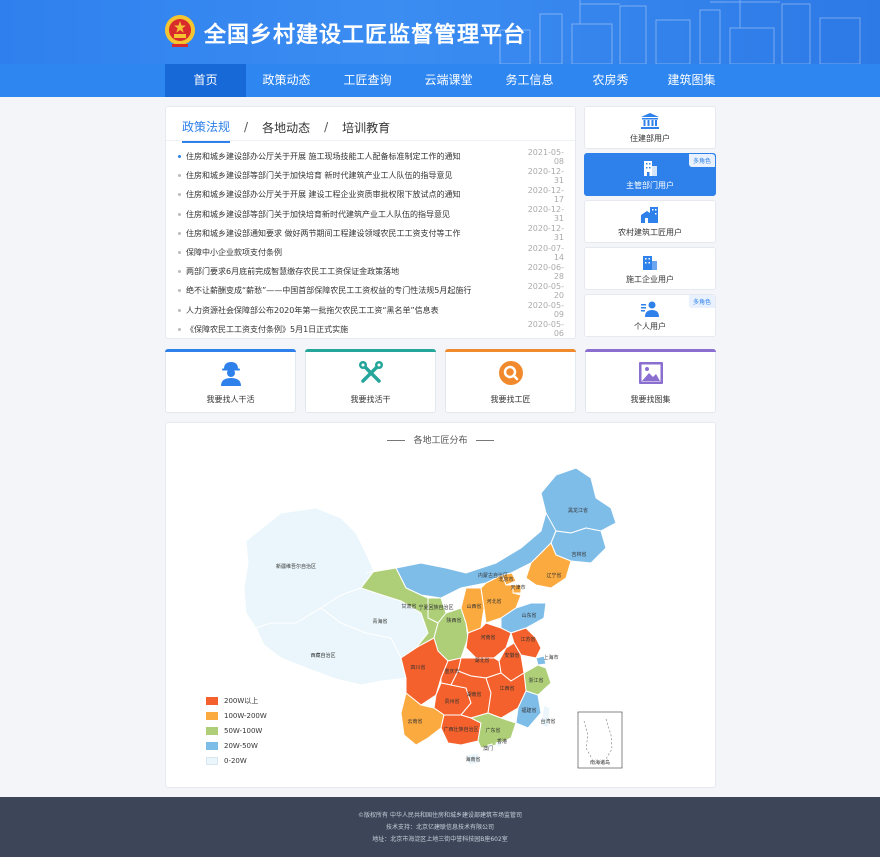 The image size is (880, 857). Describe the element at coordinates (370, 381) in the screenshot. I see `find-jobs-card: 我要找活干` at that location.